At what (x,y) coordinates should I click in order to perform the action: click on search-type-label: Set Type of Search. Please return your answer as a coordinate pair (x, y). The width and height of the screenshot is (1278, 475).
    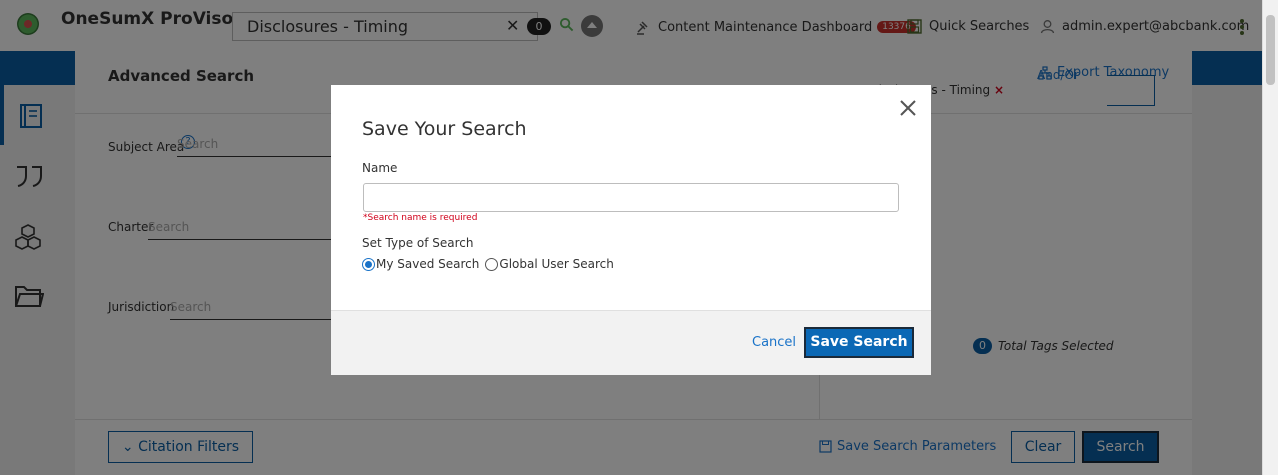
    Looking at the image, I should click on (418, 243).